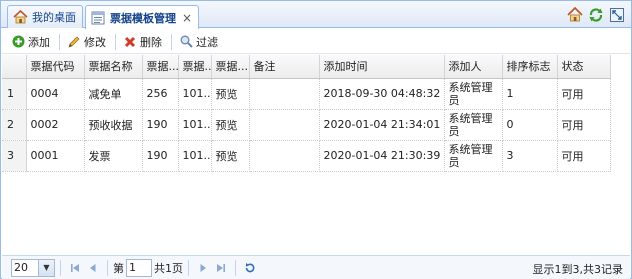 This screenshot has height=279, width=632. What do you see at coordinates (316, 42) in the screenshot?
I see `action-toolbar: 添加 修改 删除 过滤` at bounding box center [316, 42].